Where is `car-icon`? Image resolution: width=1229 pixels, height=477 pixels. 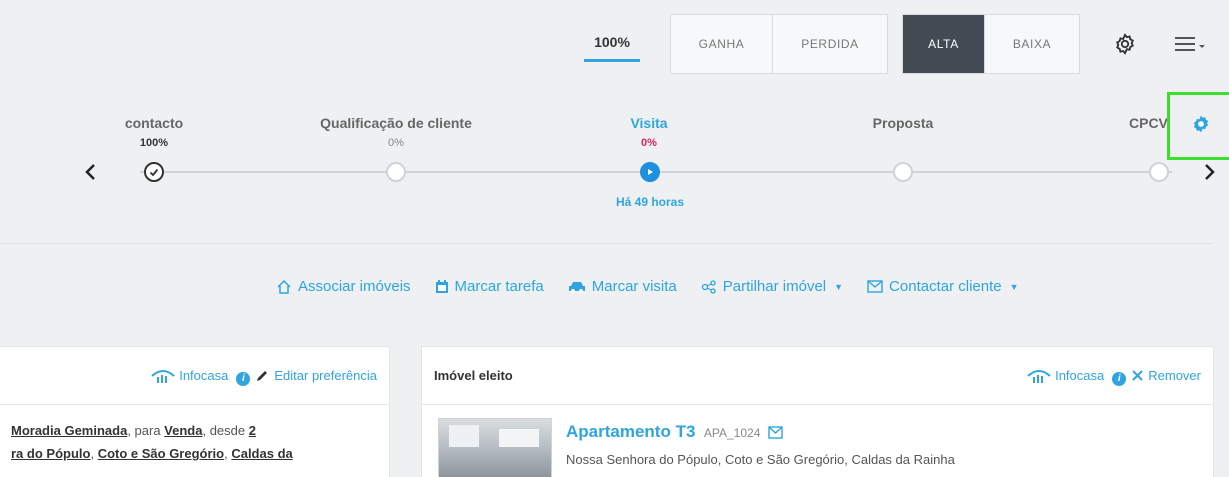 car-icon is located at coordinates (577, 287).